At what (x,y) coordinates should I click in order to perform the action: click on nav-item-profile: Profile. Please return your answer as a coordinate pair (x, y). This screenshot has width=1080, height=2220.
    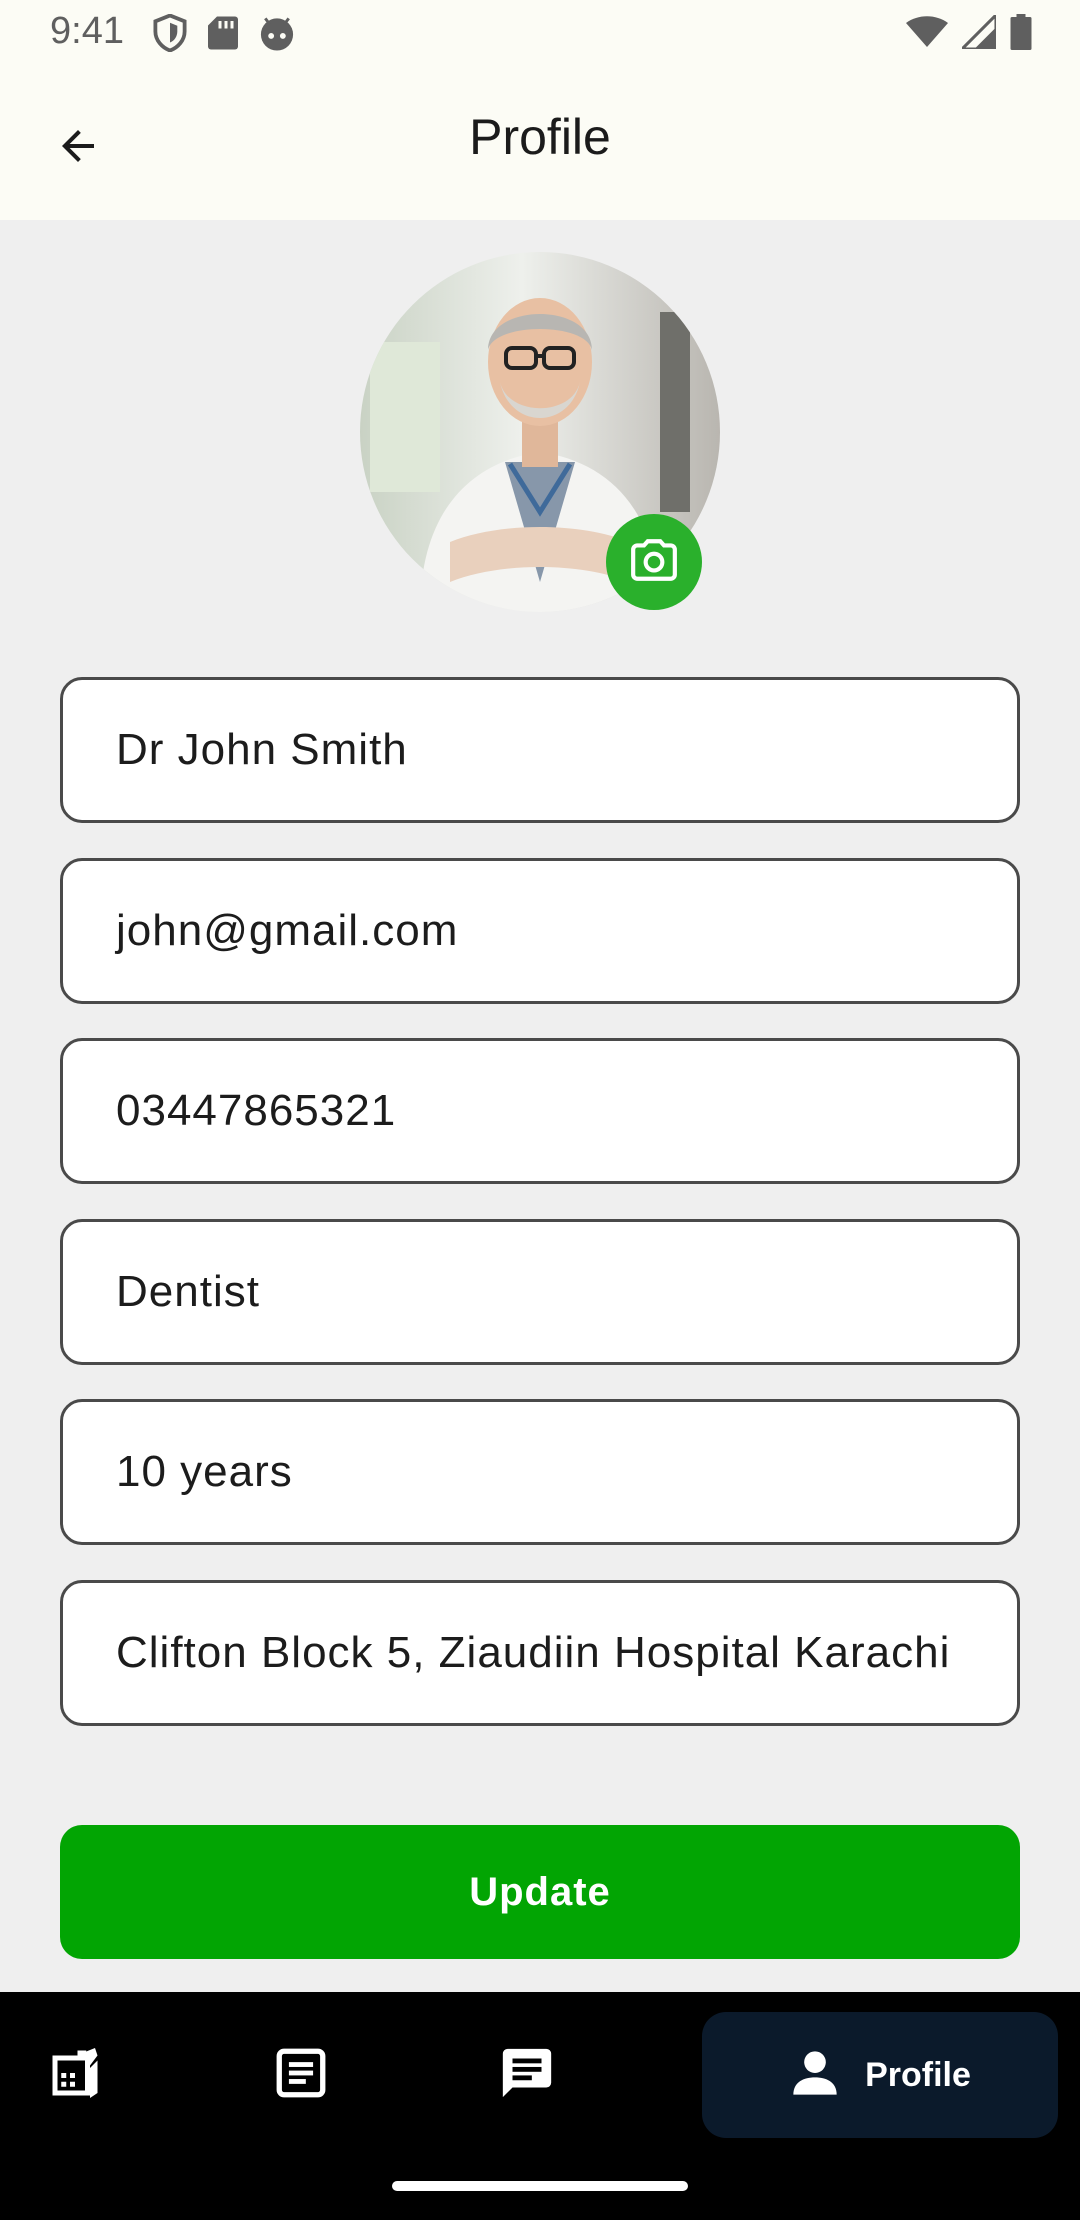
    Looking at the image, I should click on (880, 2075).